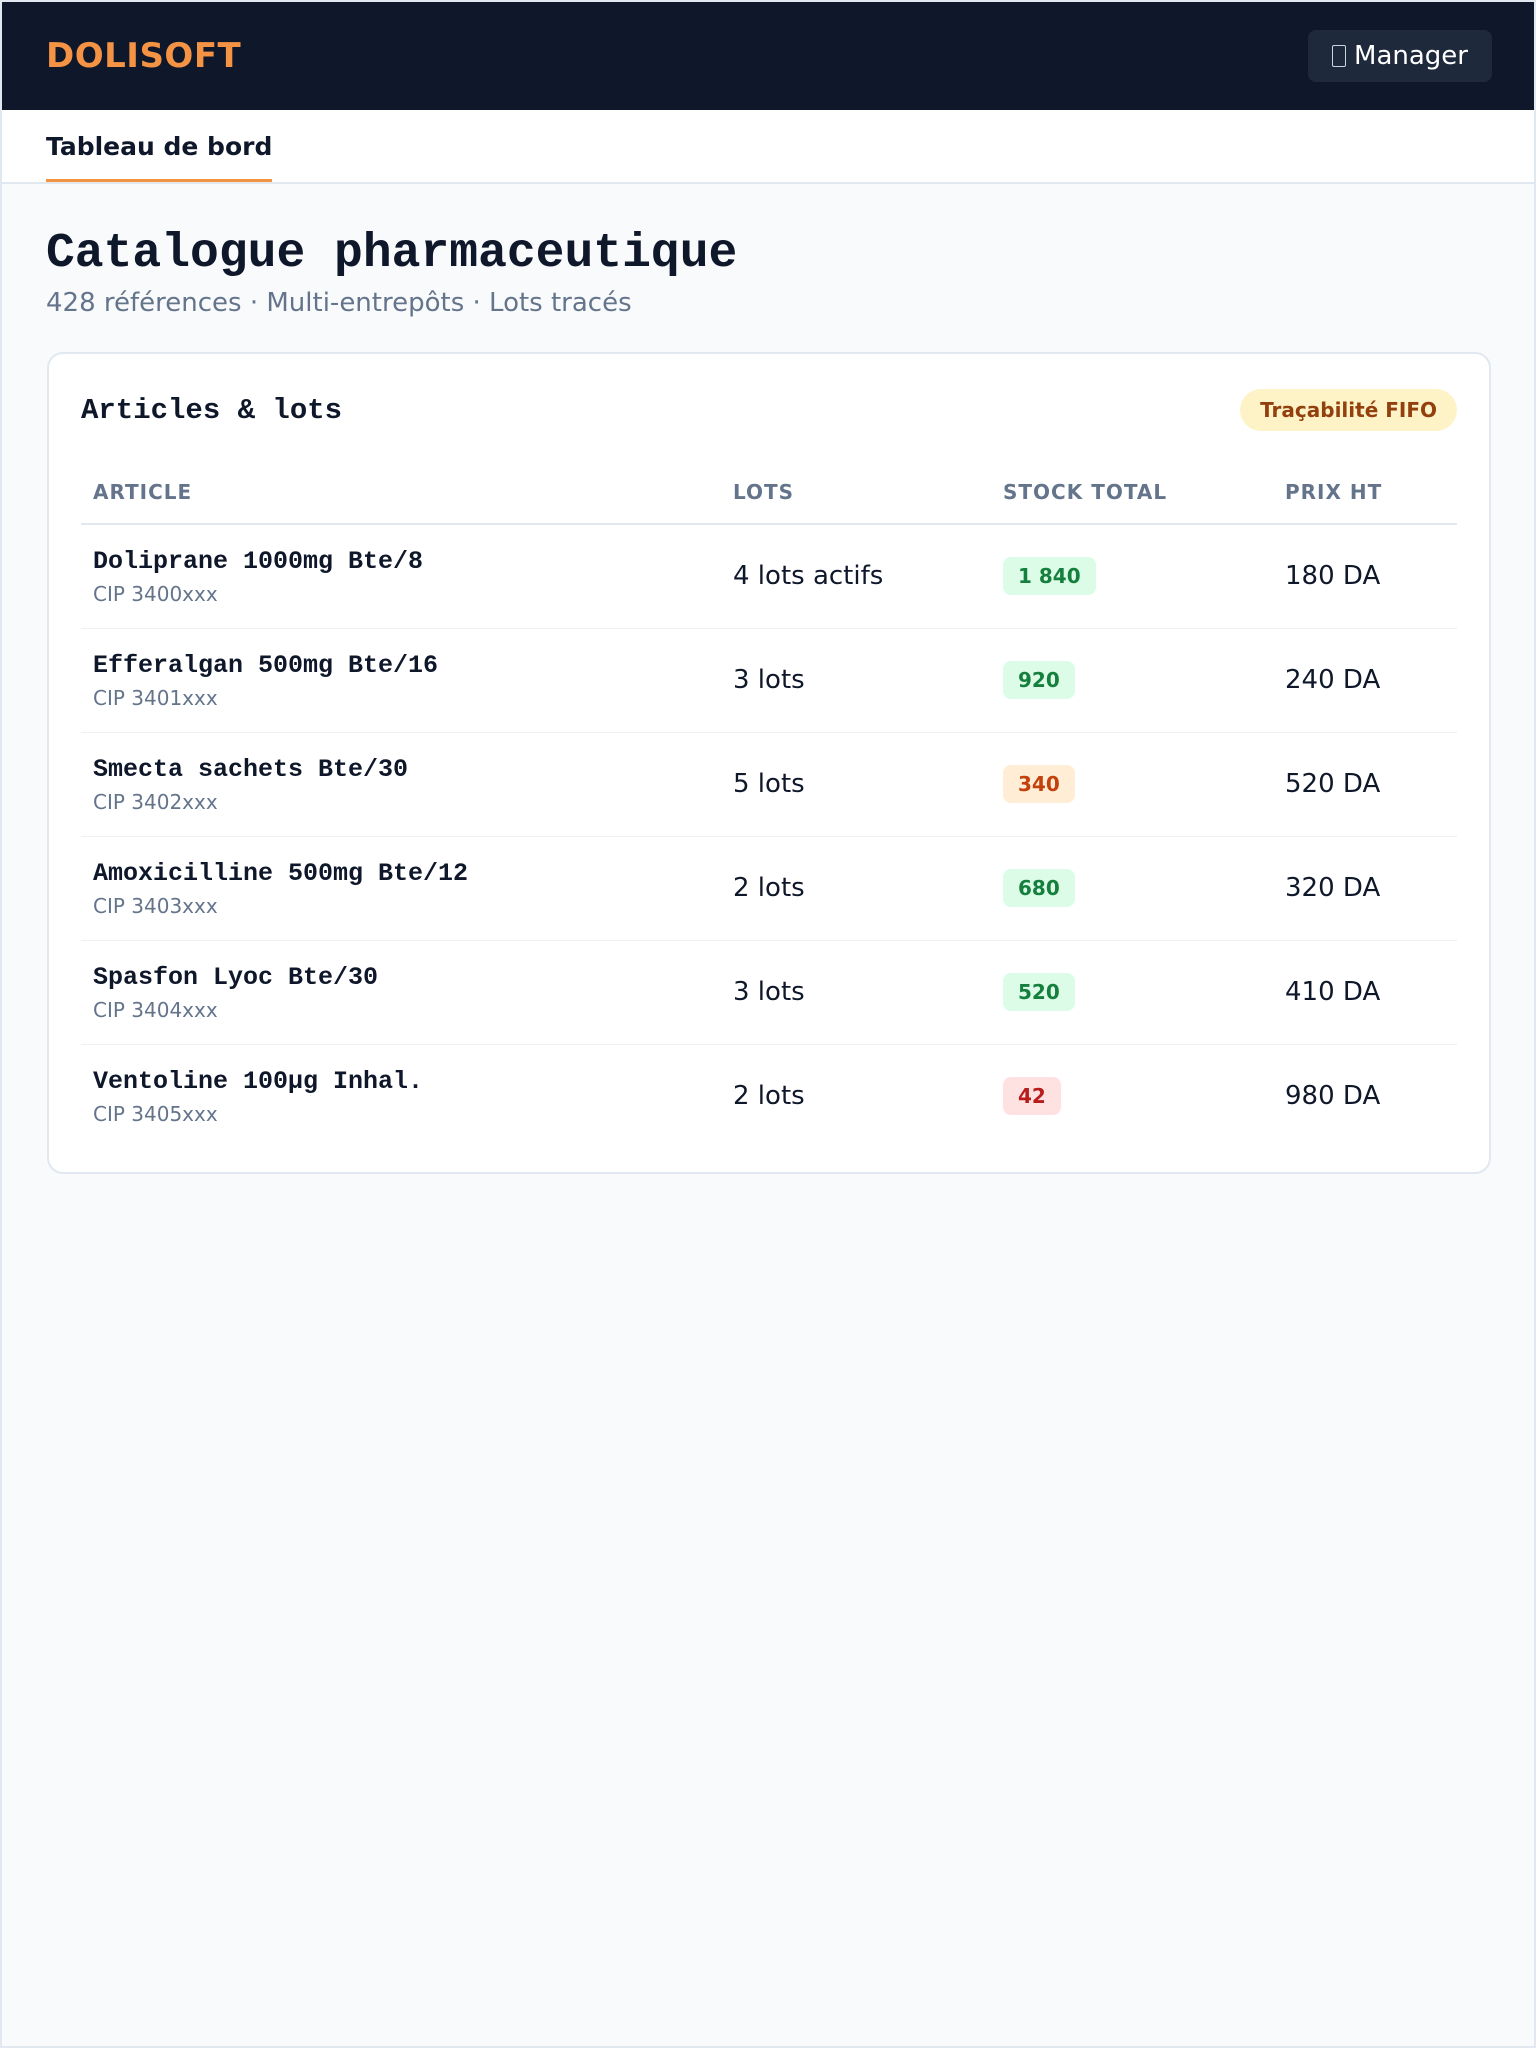 The height and width of the screenshot is (2048, 1536). What do you see at coordinates (856, 576) in the screenshot?
I see `lots-cell: 4 lots actifs` at bounding box center [856, 576].